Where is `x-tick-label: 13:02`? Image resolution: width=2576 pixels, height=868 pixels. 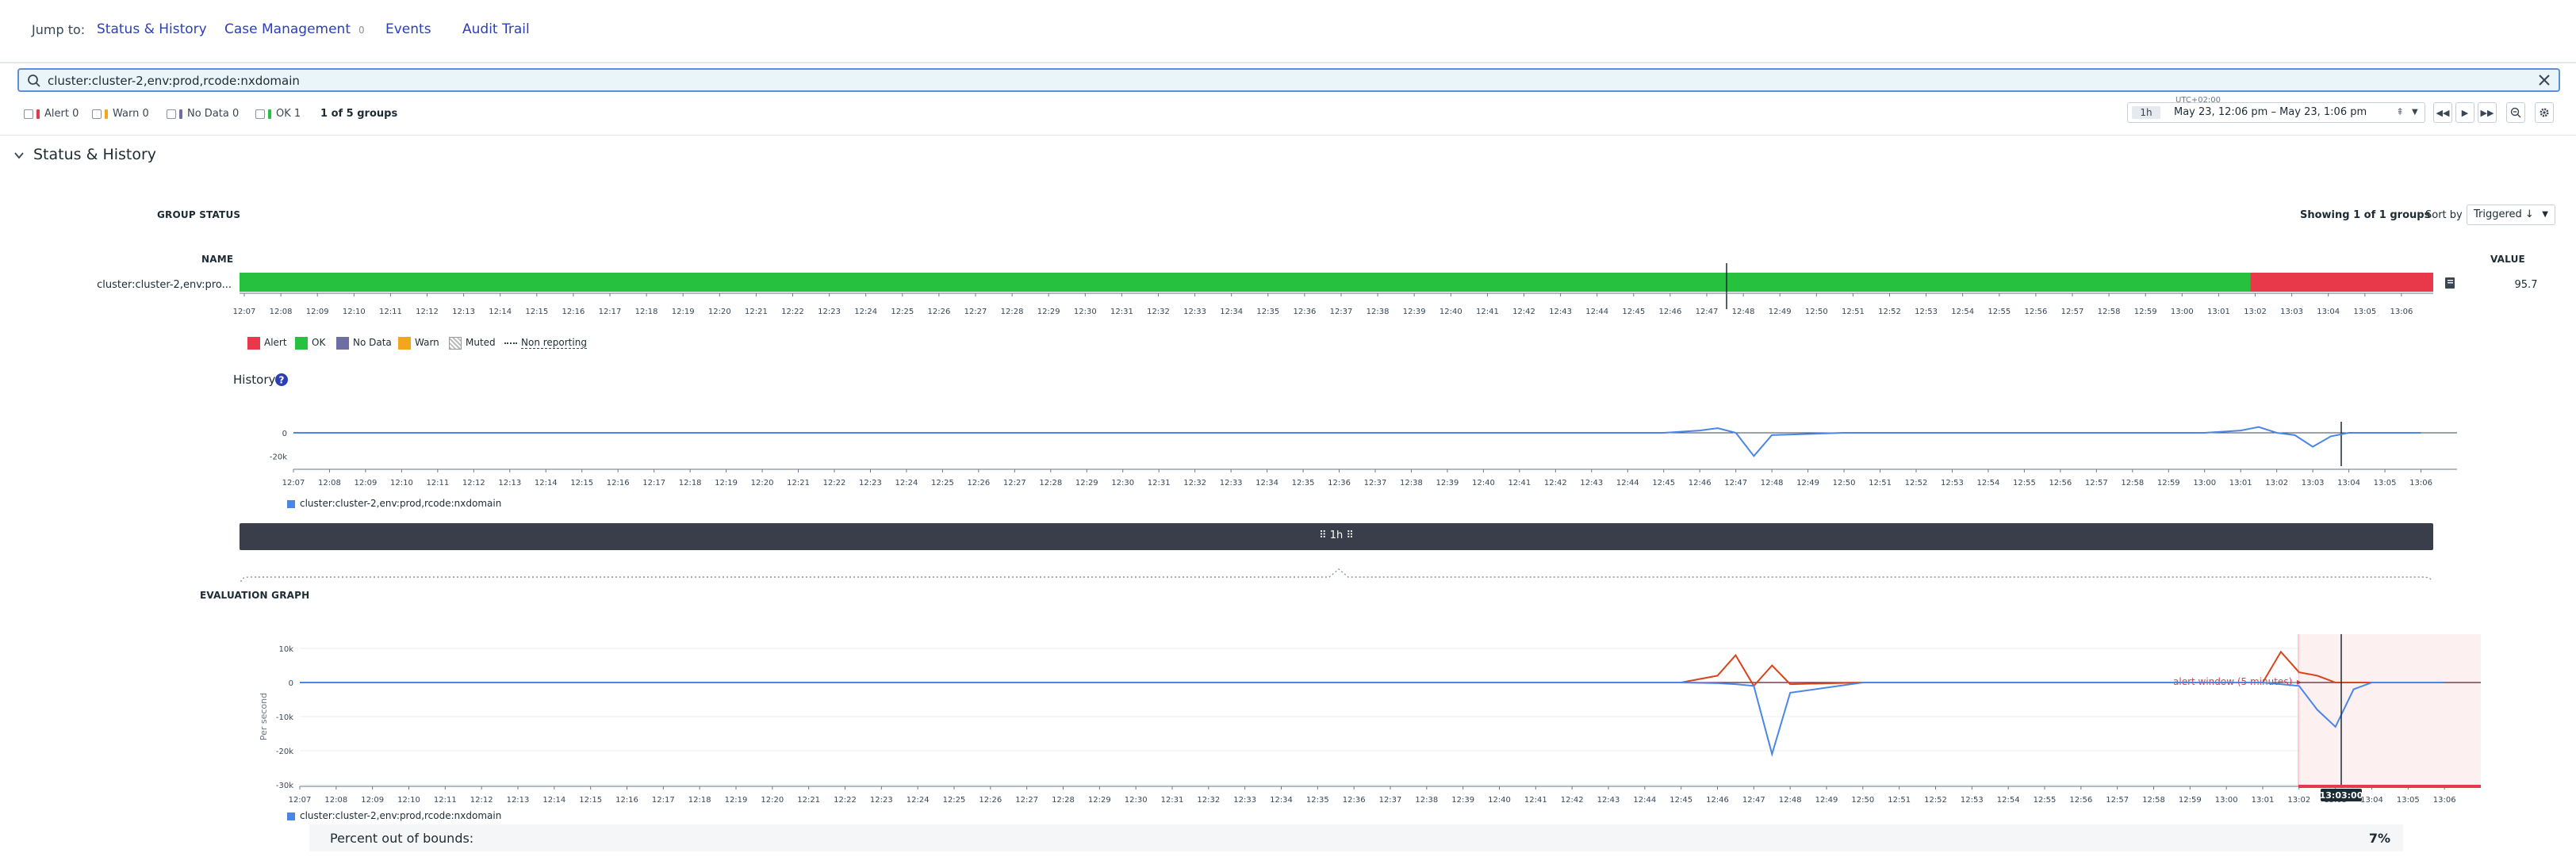 x-tick-label: 13:02 is located at coordinates (2298, 800).